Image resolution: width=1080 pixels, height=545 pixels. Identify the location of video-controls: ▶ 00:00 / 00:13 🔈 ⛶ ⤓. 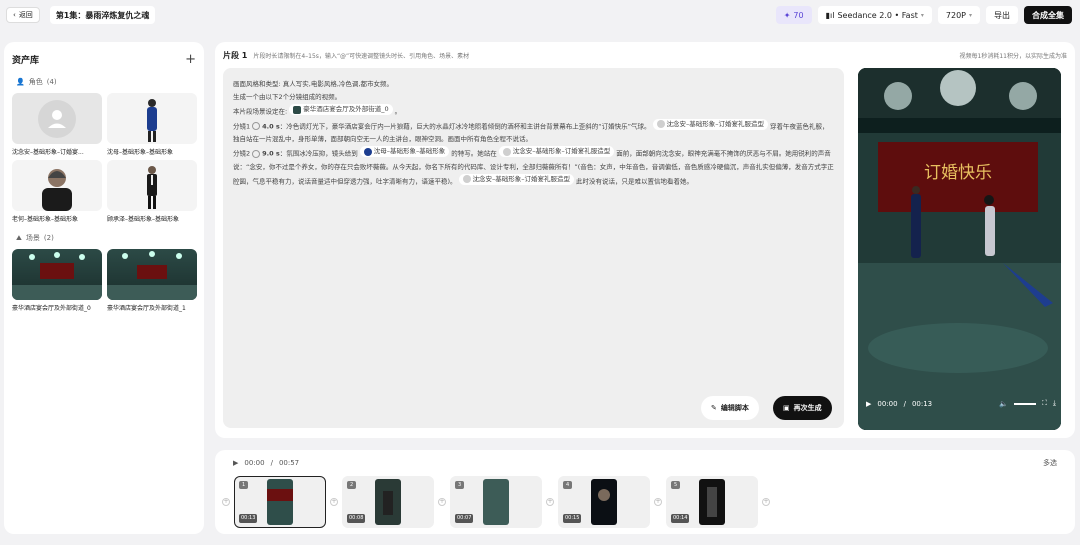
(961, 403).